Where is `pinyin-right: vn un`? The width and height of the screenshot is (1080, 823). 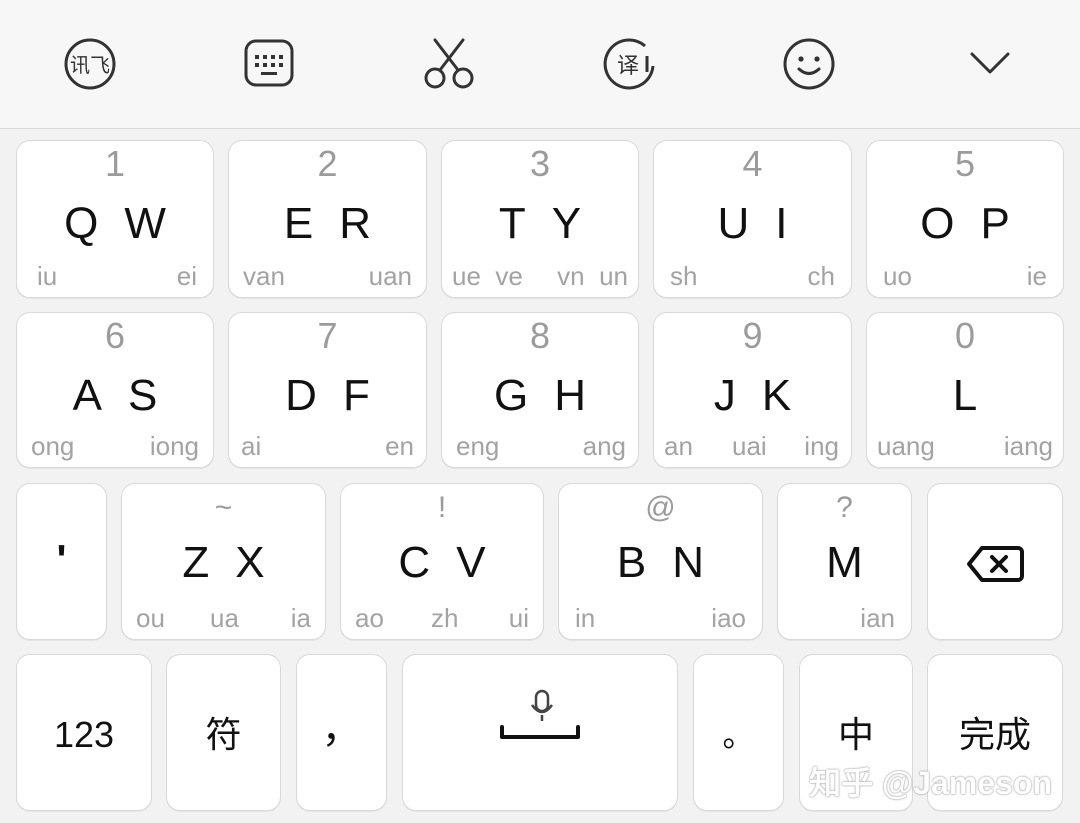 pinyin-right: vn un is located at coordinates (592, 276).